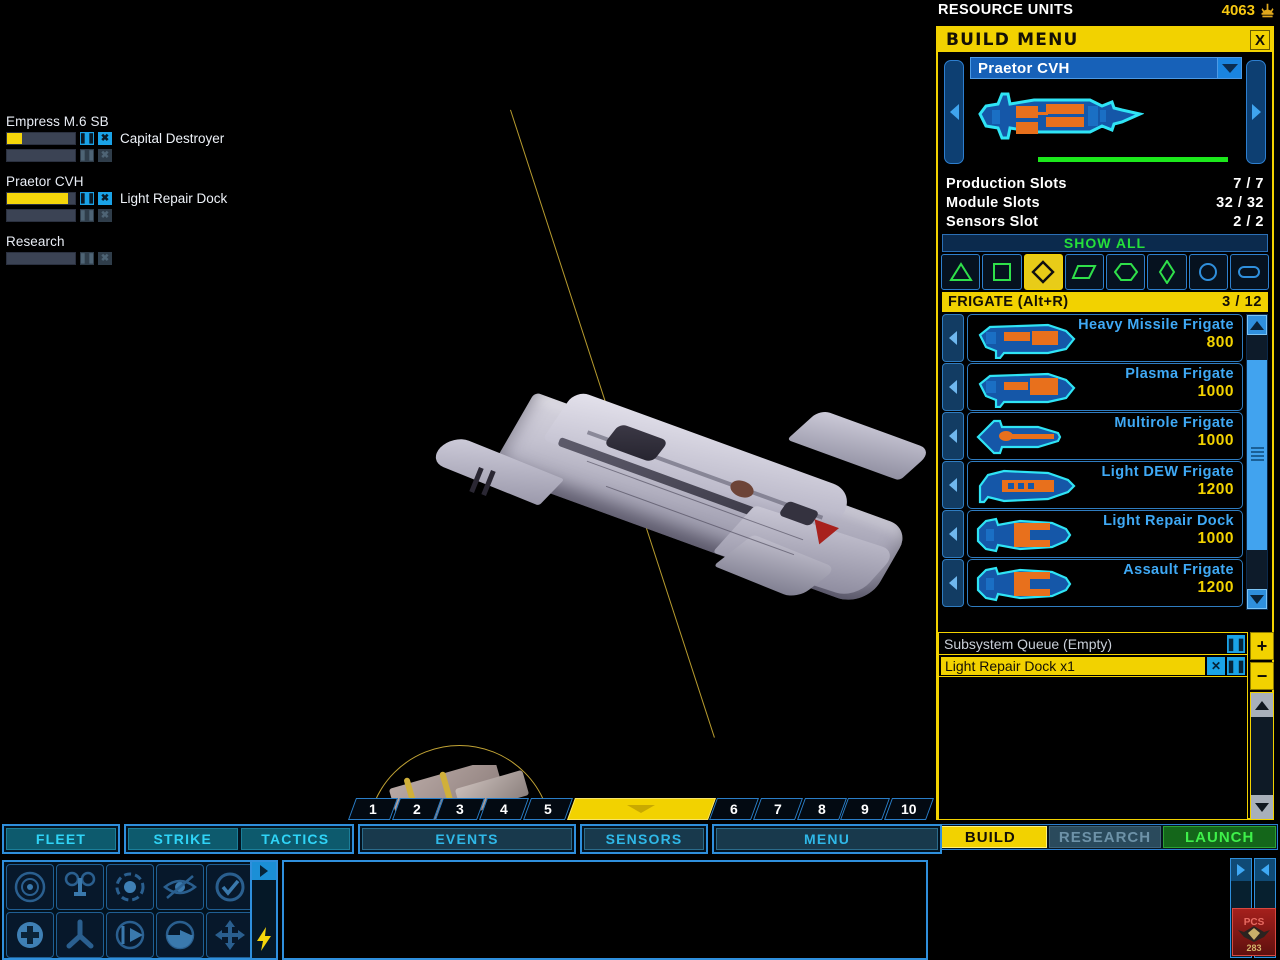 This screenshot has width=1280, height=960. What do you see at coordinates (1236, 665) in the screenshot?
I see `queue-item-pause-button: ❚❚` at bounding box center [1236, 665].